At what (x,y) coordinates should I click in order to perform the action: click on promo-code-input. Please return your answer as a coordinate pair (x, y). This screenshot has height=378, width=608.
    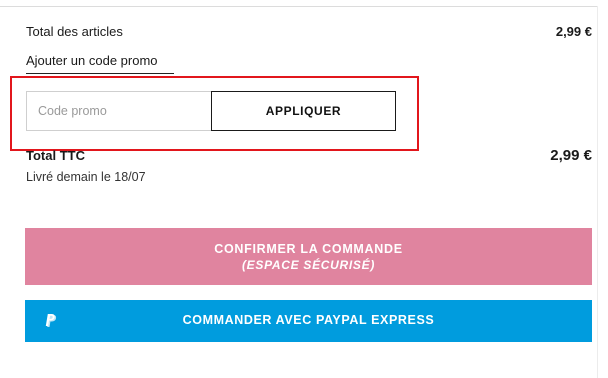
    Looking at the image, I should click on (118, 111).